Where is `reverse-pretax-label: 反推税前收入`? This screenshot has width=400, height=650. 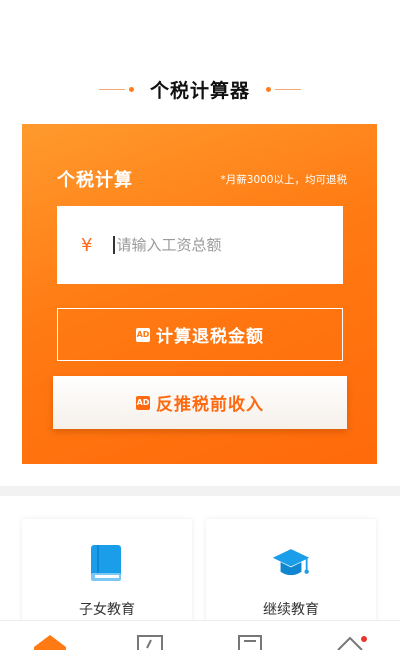
reverse-pretax-label: 反推税前收入 is located at coordinates (210, 405).